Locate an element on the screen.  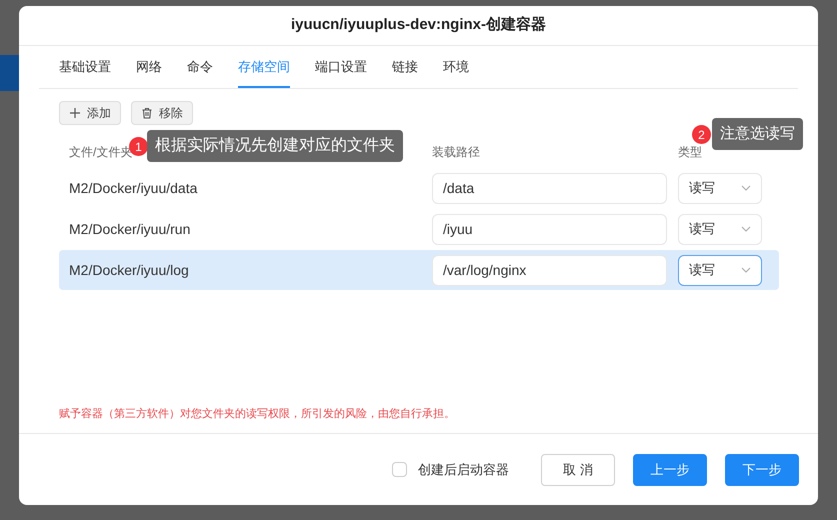
dialog-title: iyuucn/iyuuplus-dev:nginx-创建容器 is located at coordinates (418, 25).